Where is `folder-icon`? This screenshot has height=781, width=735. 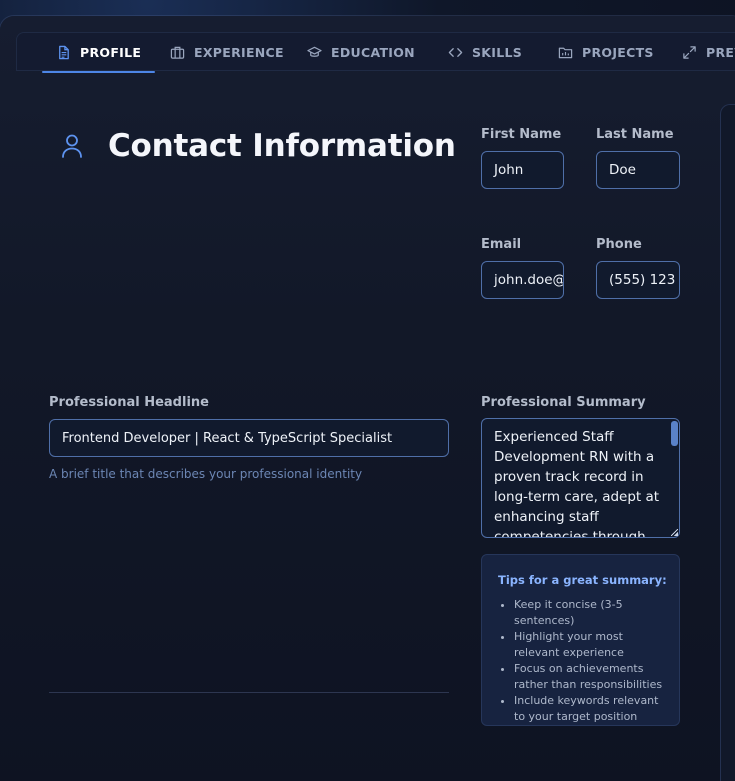 folder-icon is located at coordinates (565, 52).